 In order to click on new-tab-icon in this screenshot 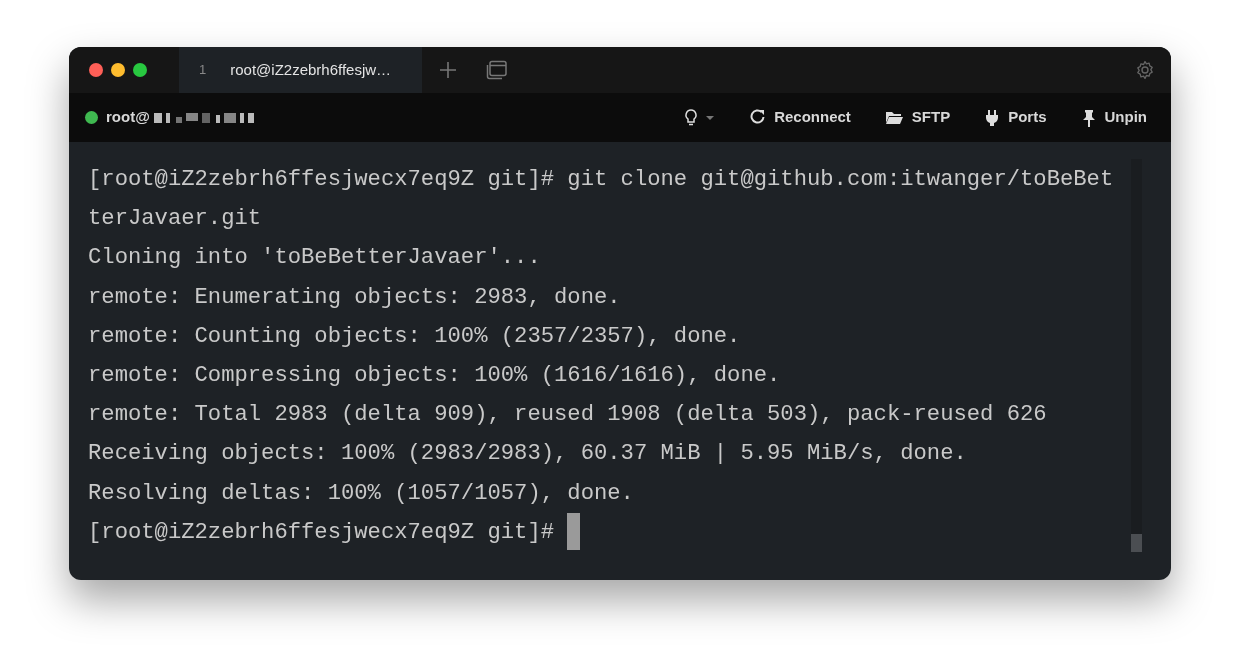, I will do `click(448, 70)`.